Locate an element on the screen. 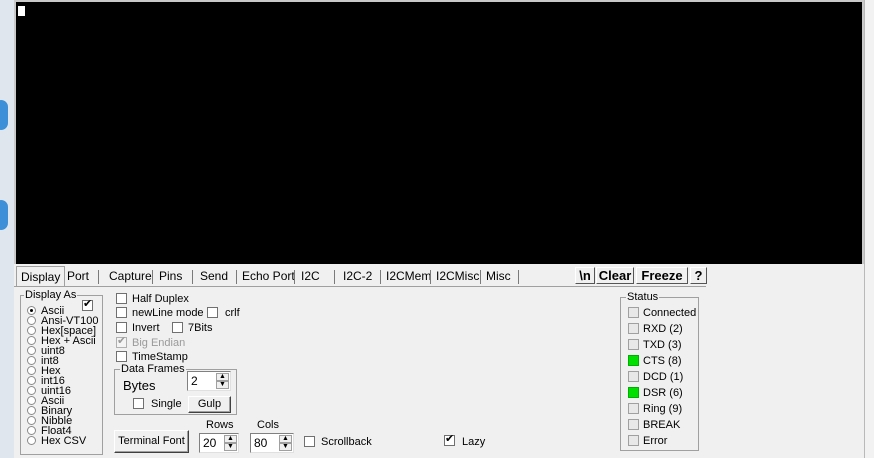 The image size is (874, 458). timestamp-checkbox is located at coordinates (121, 356).